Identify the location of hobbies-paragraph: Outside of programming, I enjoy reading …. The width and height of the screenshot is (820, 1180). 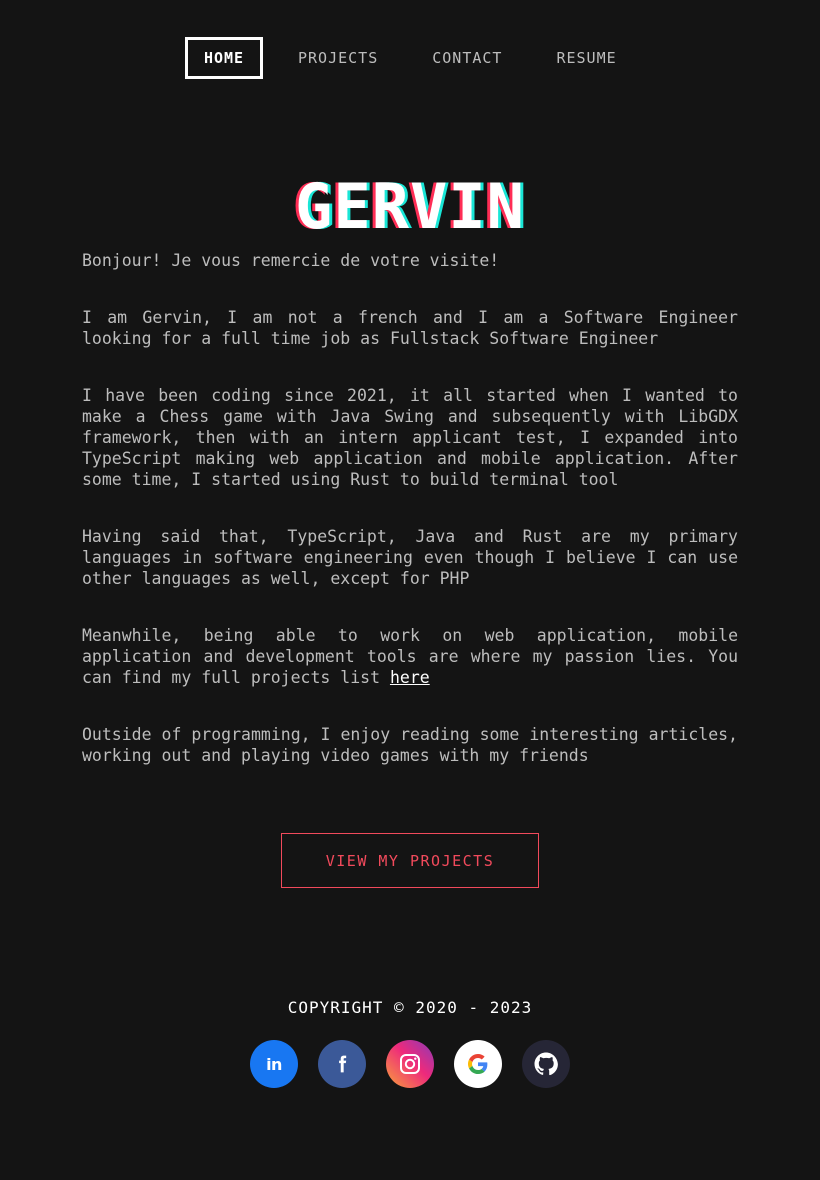
(410, 745).